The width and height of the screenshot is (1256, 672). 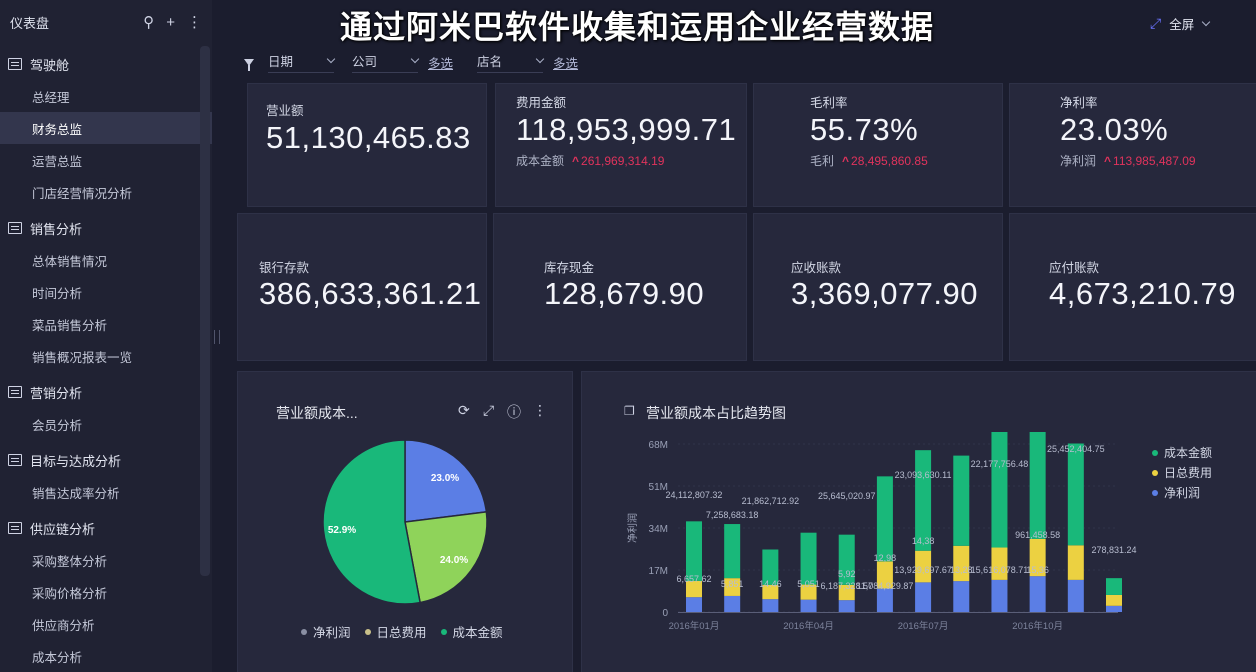 I want to click on data-label: 21,862,712.92, so click(x=771, y=501).